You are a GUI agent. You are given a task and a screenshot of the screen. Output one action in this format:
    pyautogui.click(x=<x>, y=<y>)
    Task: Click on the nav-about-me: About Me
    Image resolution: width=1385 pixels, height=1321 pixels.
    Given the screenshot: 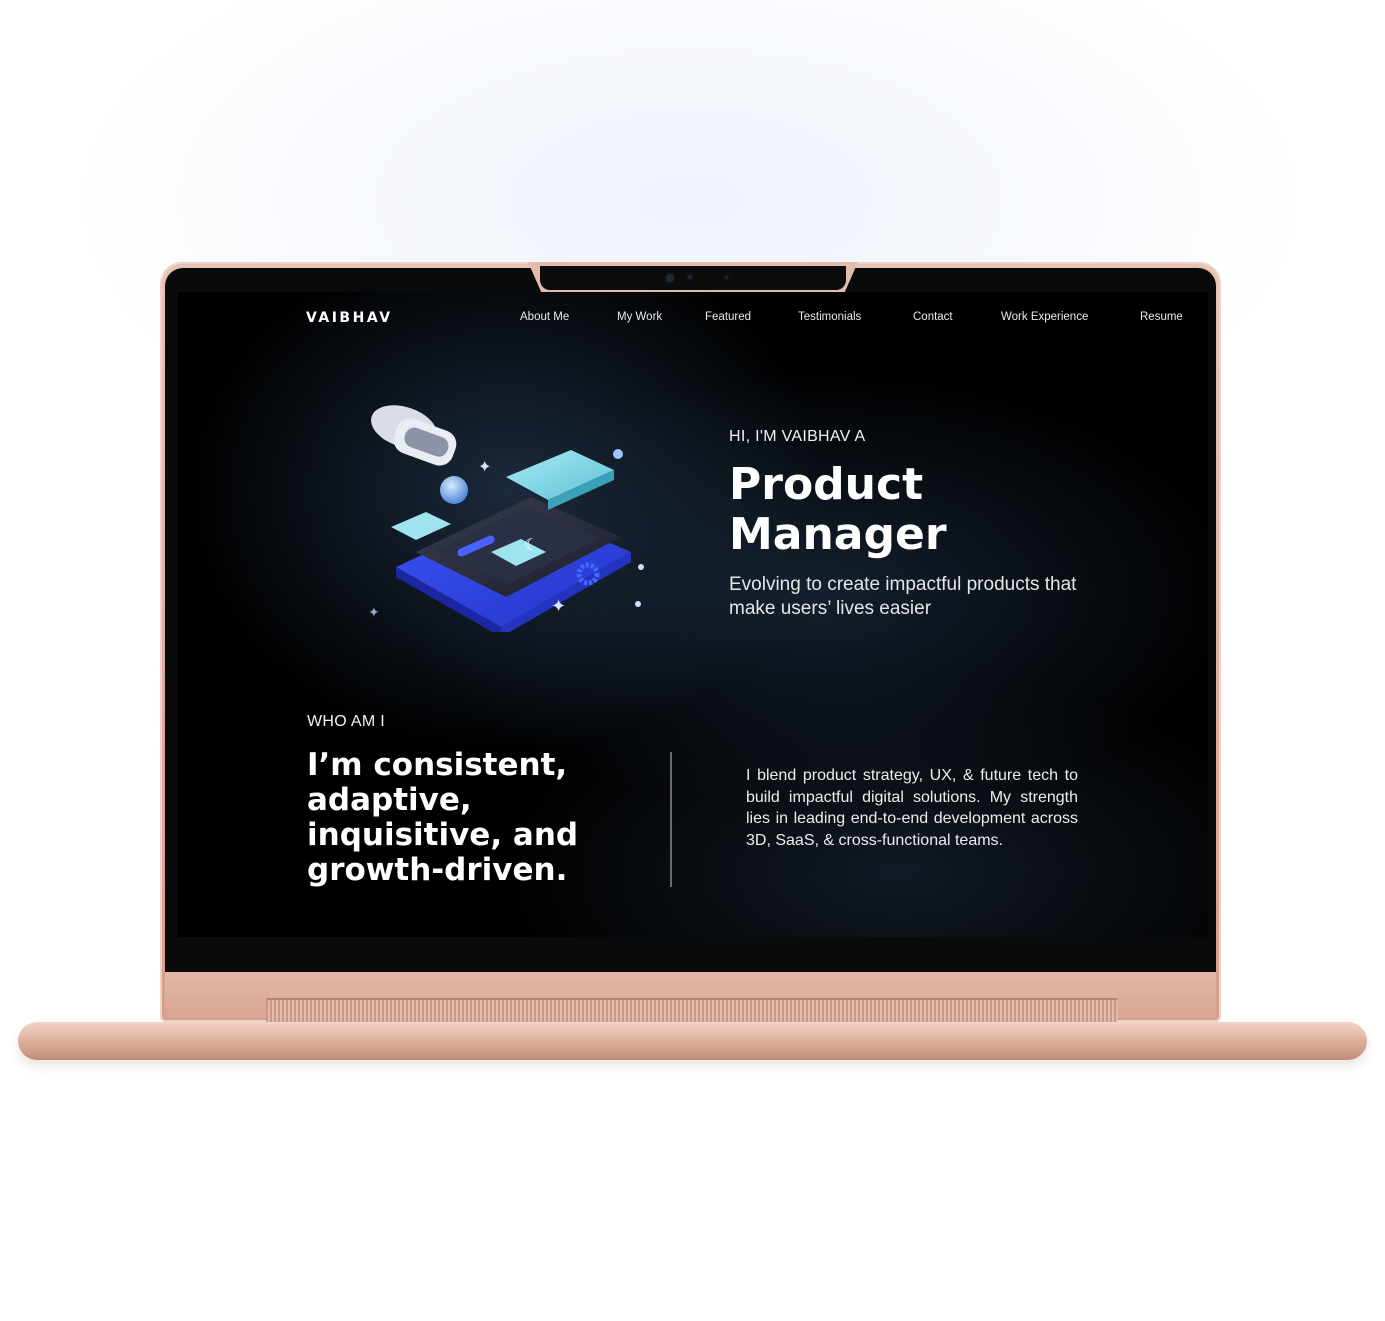 What is the action you would take?
    pyautogui.click(x=544, y=317)
    